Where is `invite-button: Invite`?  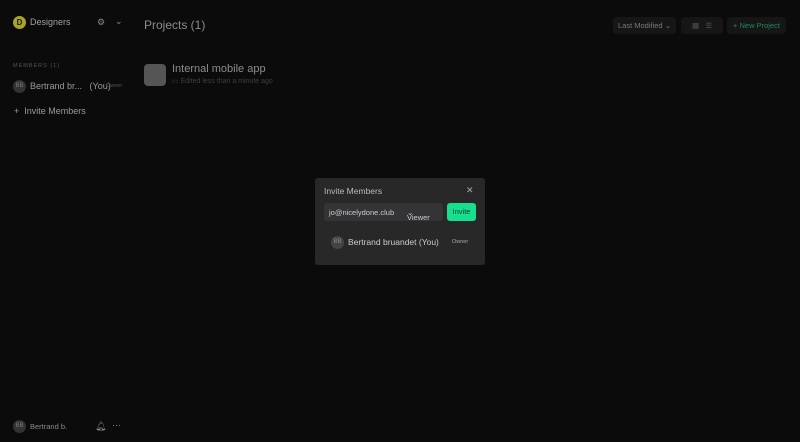
invite-button: Invite is located at coordinates (461, 212).